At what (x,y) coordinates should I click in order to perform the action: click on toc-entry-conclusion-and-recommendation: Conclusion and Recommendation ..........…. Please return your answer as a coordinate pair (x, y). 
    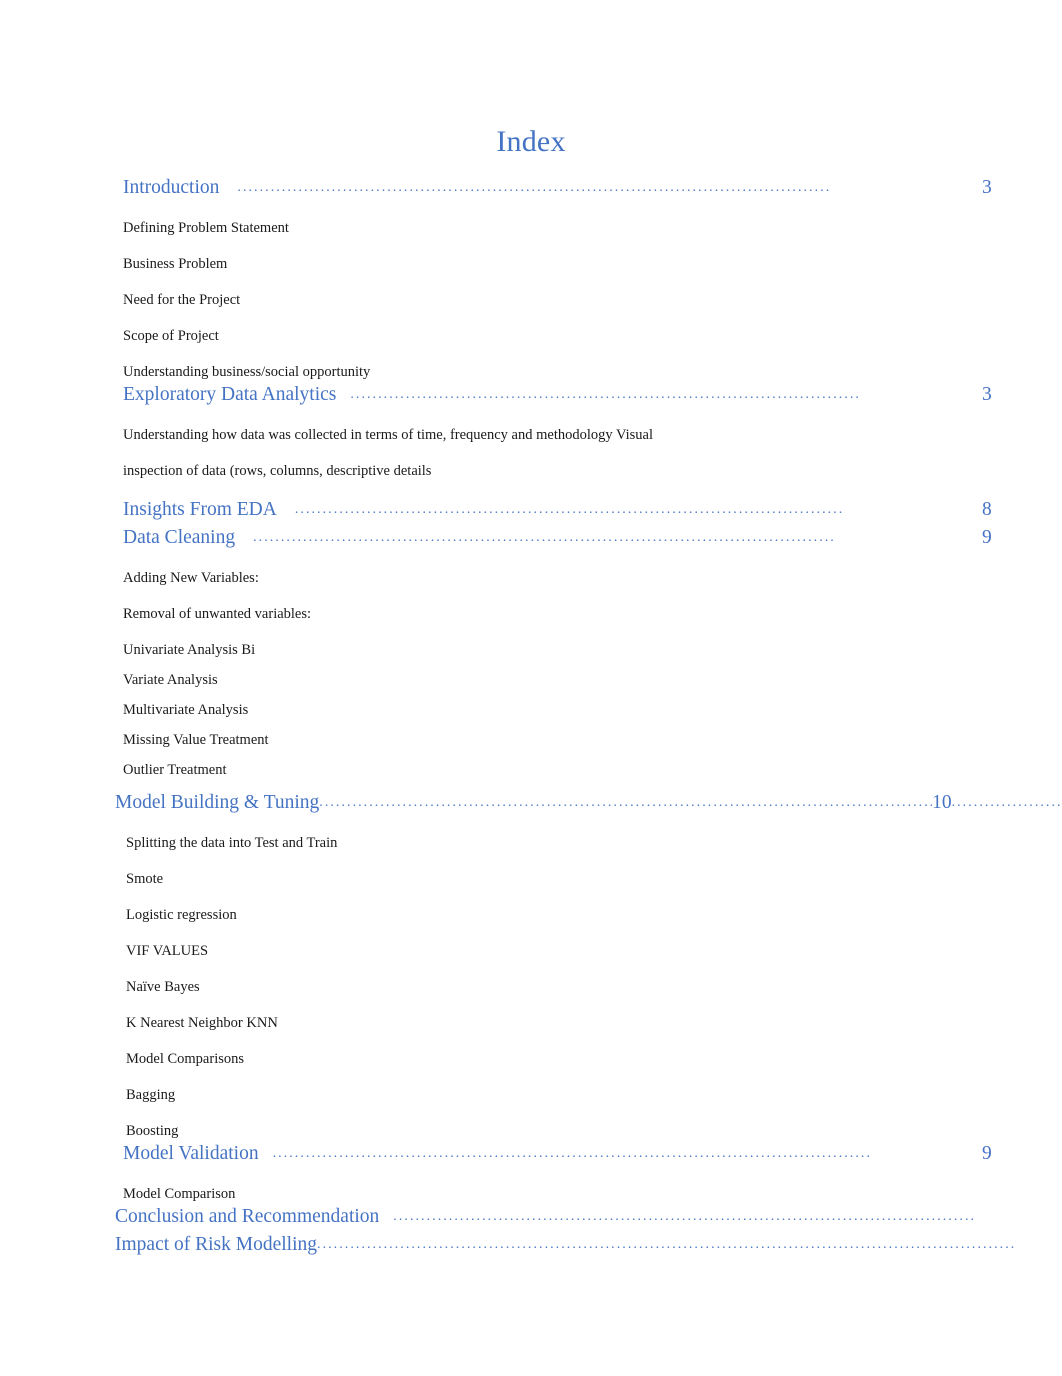
    Looking at the image, I should click on (531, 1218).